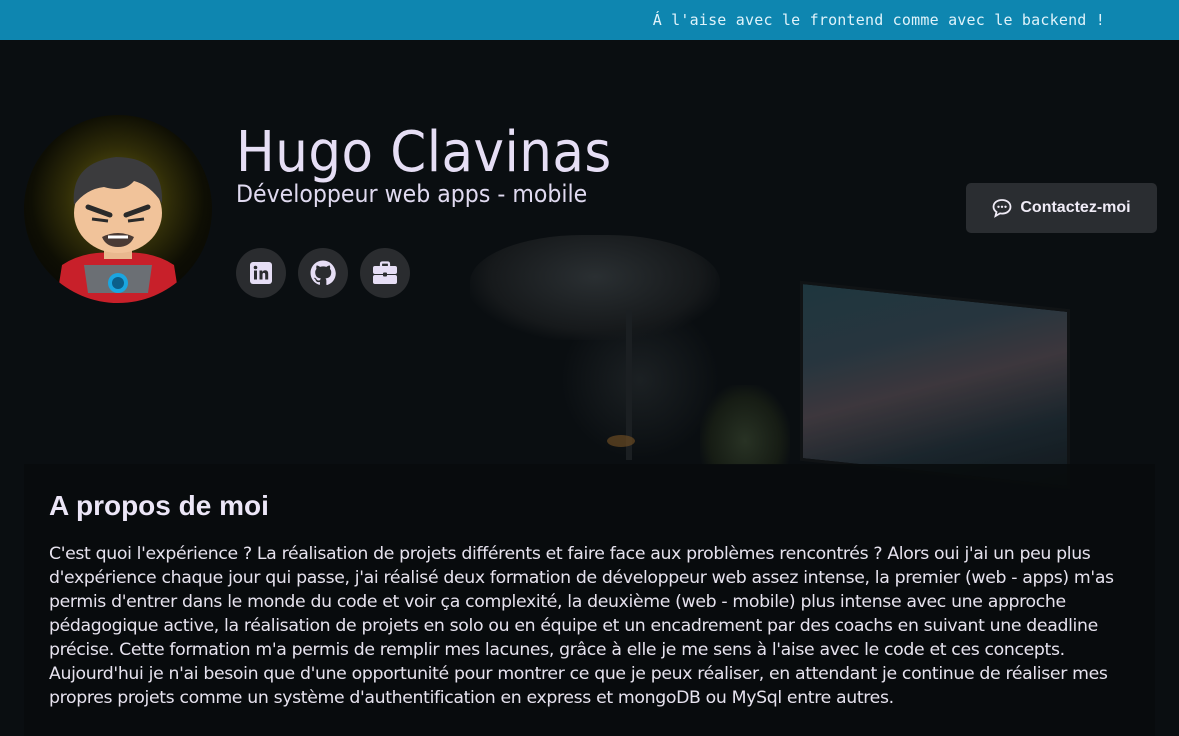 The width and height of the screenshot is (1179, 736). I want to click on lamp-base, so click(621, 441).